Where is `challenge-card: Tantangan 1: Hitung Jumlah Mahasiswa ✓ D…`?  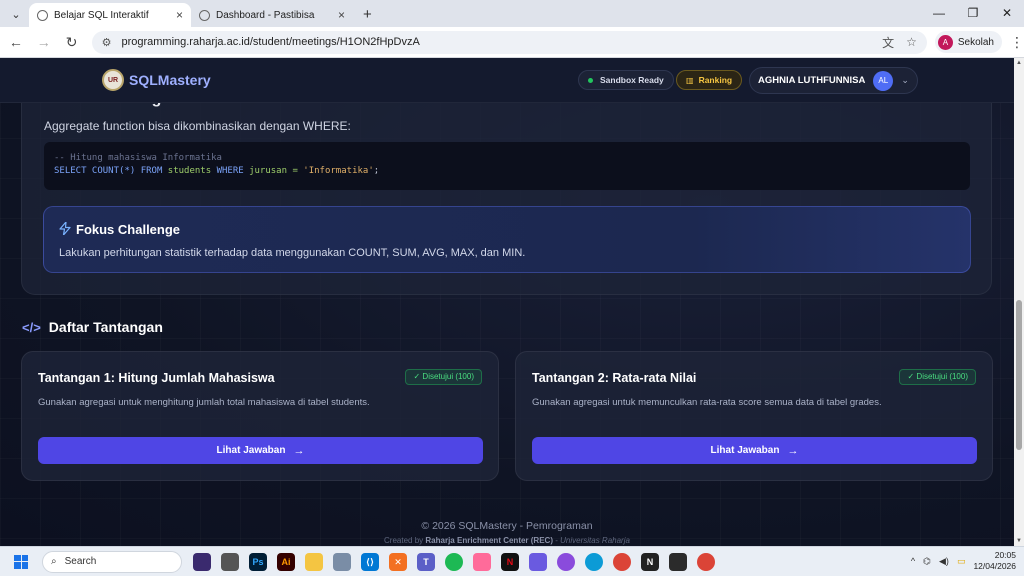 challenge-card: Tantangan 1: Hitung Jumlah Mahasiswa ✓ D… is located at coordinates (260, 416).